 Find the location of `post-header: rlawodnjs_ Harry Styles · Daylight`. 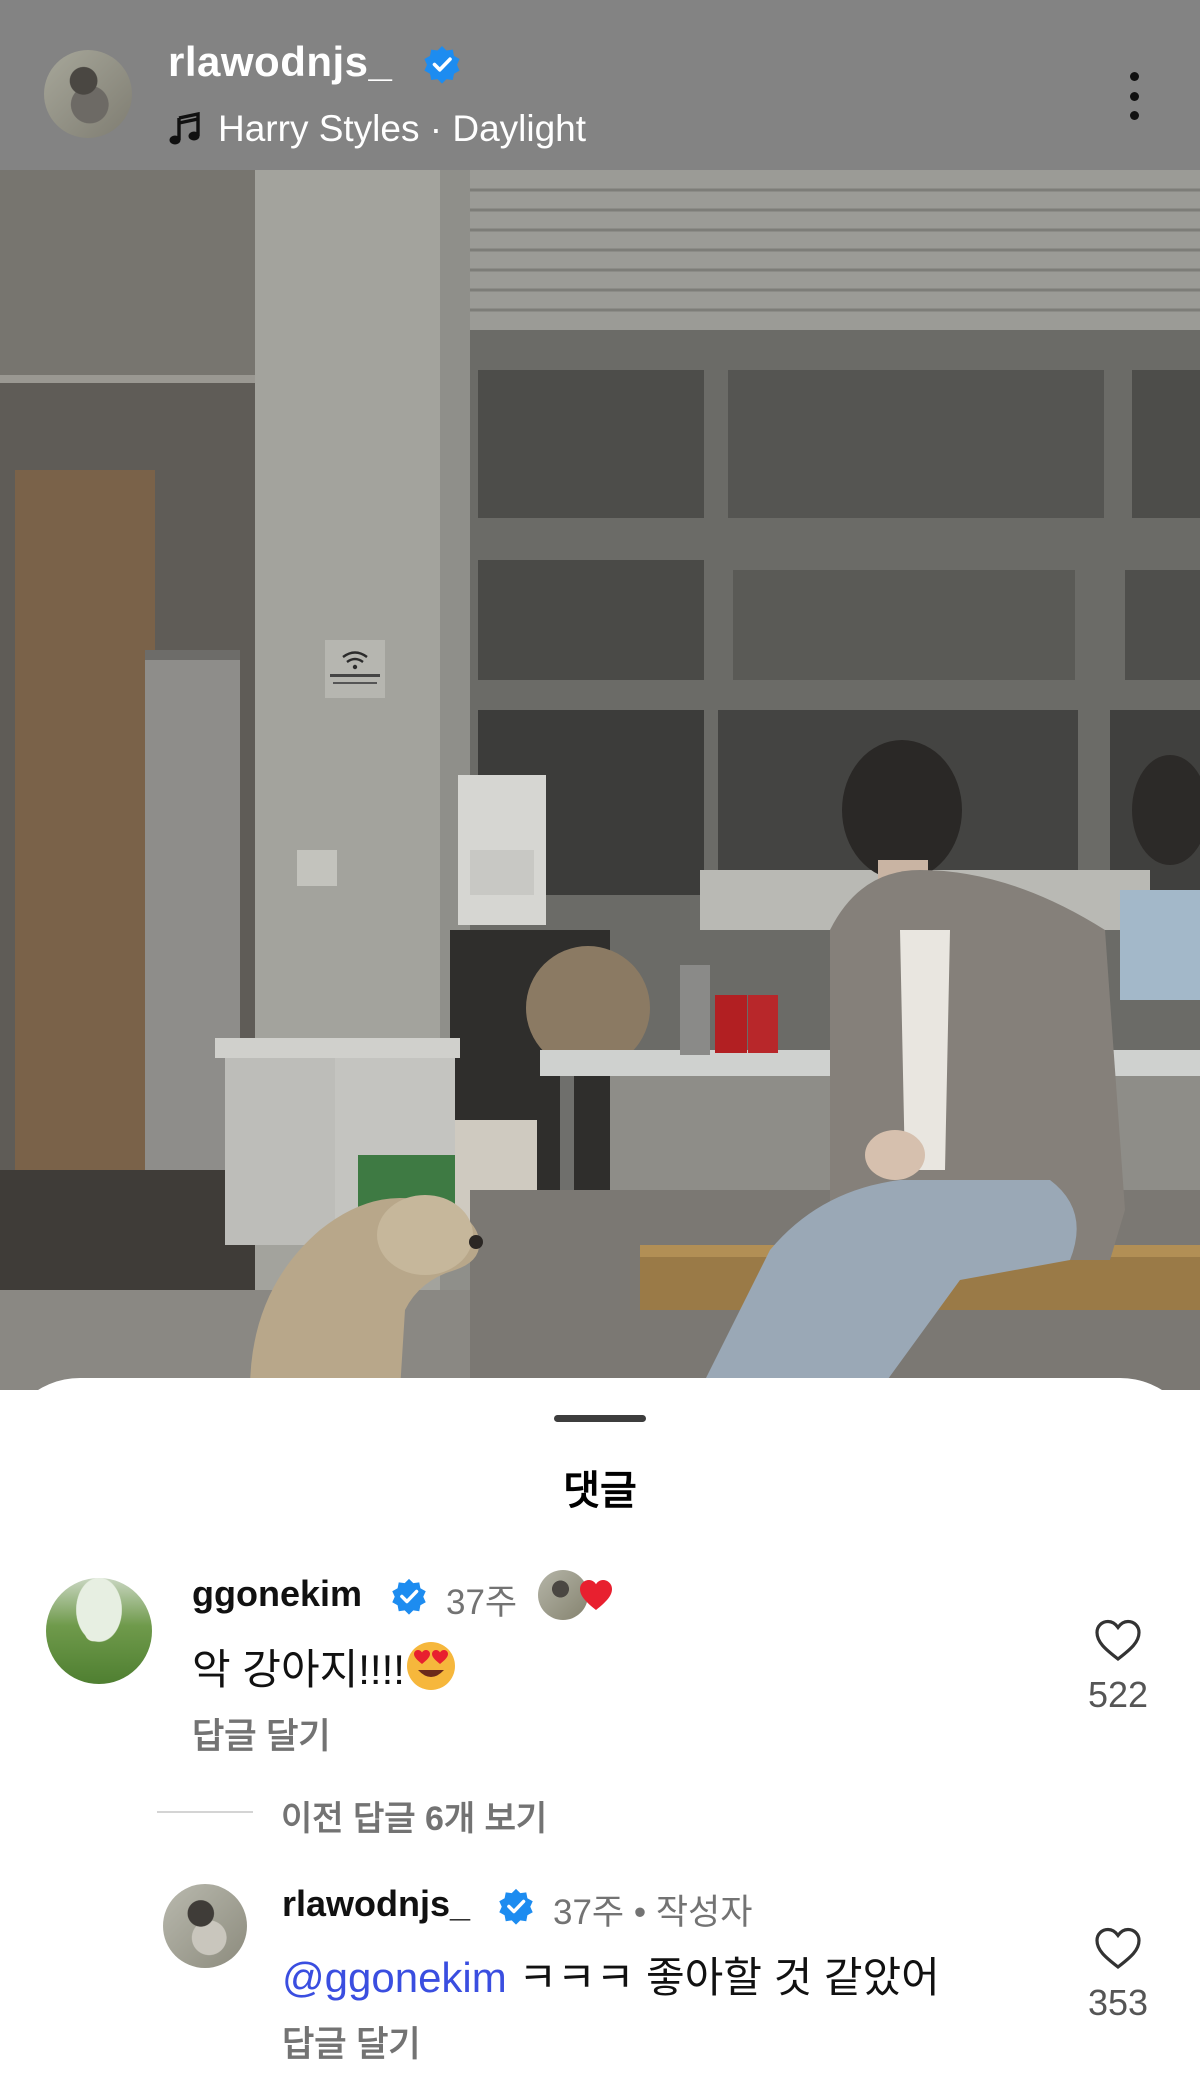

post-header: rlawodnjs_ Harry Styles · Daylight is located at coordinates (600, 85).